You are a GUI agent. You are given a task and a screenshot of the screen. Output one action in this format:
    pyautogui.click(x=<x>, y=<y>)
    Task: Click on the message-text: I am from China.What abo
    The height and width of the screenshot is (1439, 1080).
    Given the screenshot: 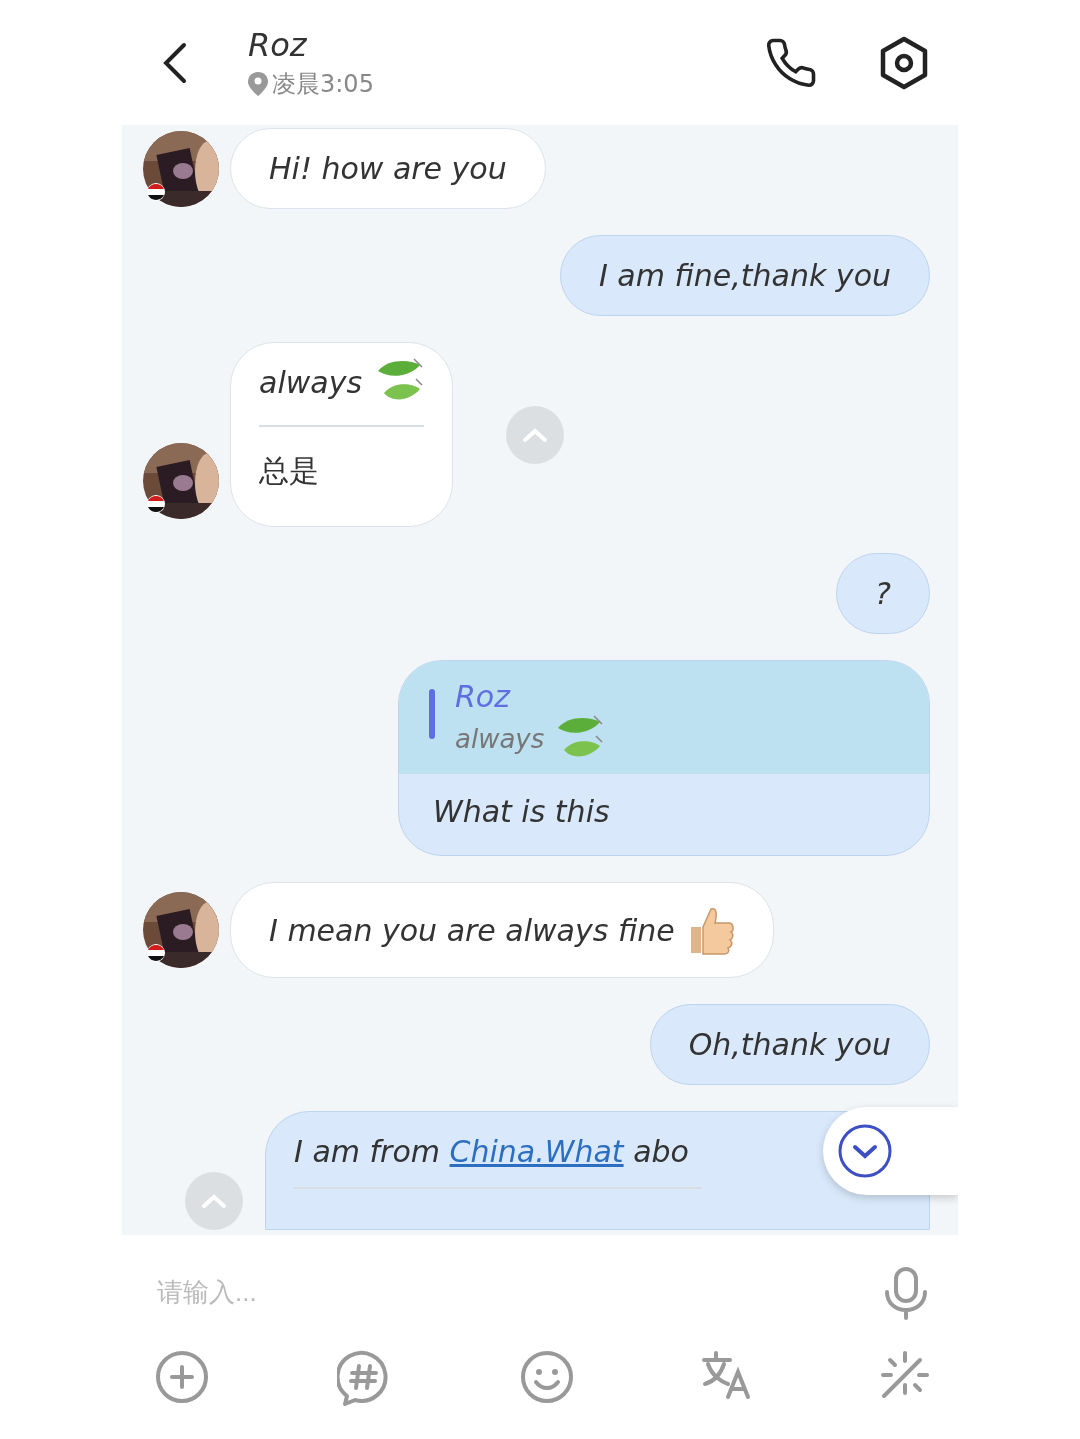 What is the action you would take?
    pyautogui.click(x=491, y=1151)
    